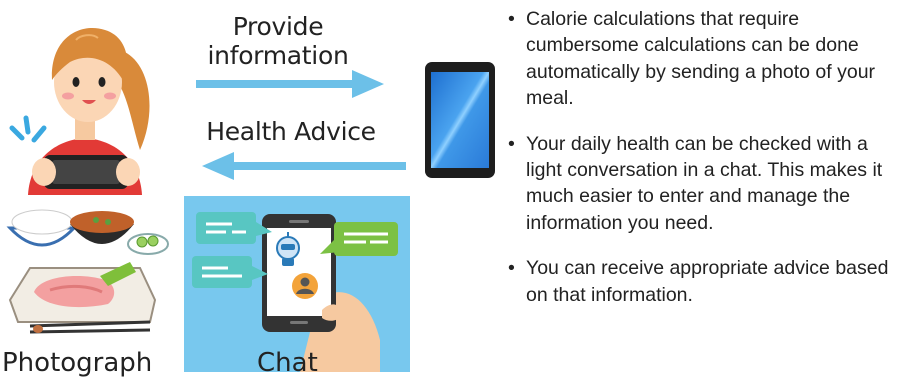 The height and width of the screenshot is (380, 911). What do you see at coordinates (460, 120) in the screenshot?
I see `smartphone-icon` at bounding box center [460, 120].